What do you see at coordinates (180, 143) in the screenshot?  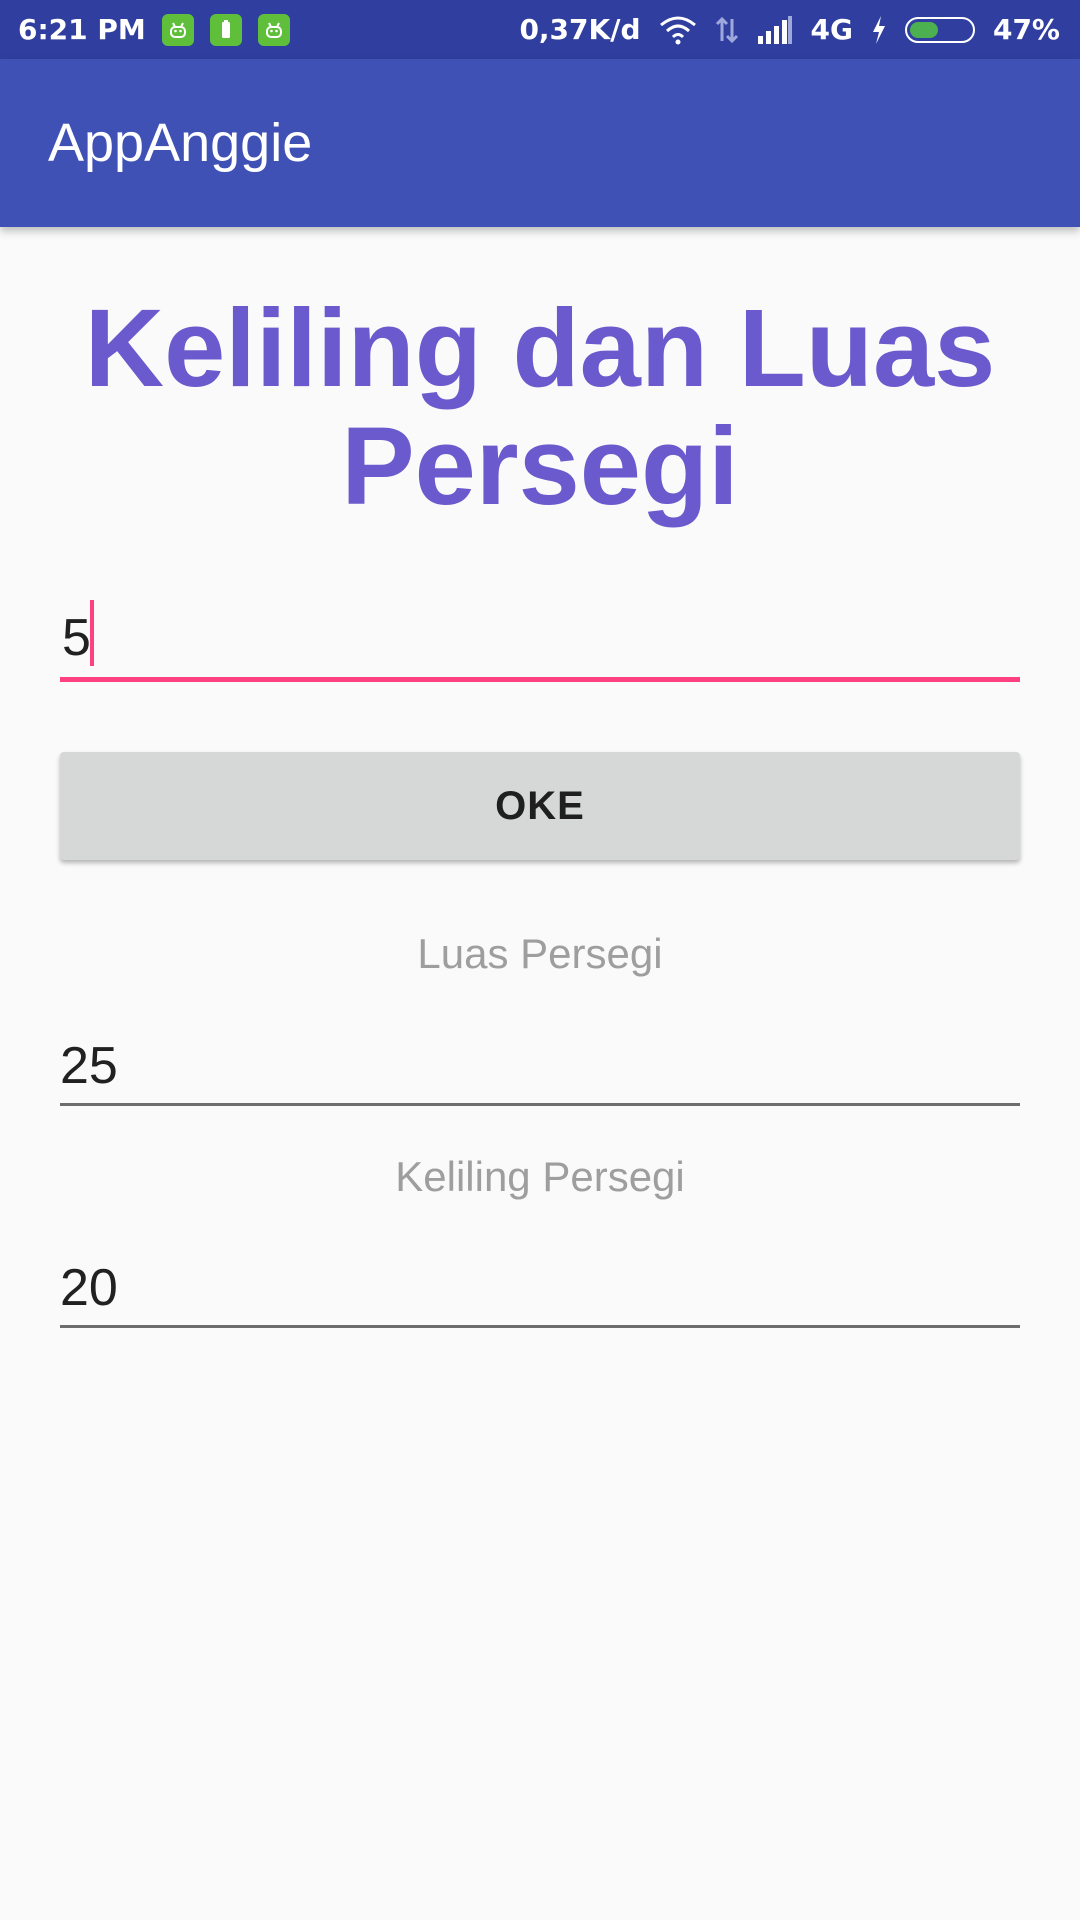 I see `app-title: AppAnggie` at bounding box center [180, 143].